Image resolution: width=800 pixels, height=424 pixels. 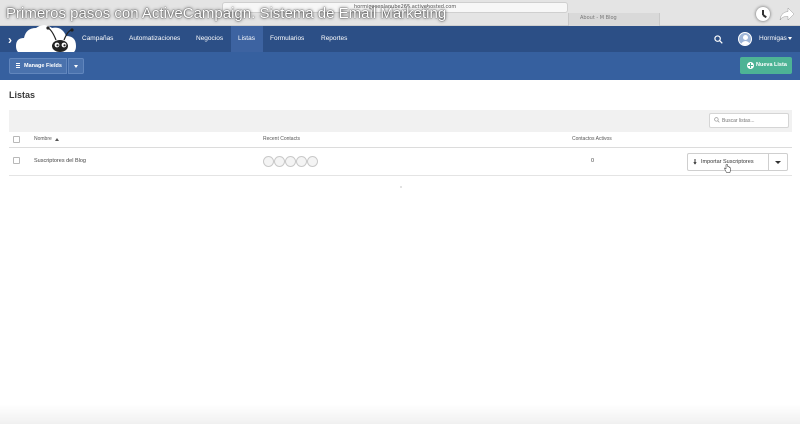 What do you see at coordinates (334, 39) in the screenshot?
I see `nav-reportes: Reportes` at bounding box center [334, 39].